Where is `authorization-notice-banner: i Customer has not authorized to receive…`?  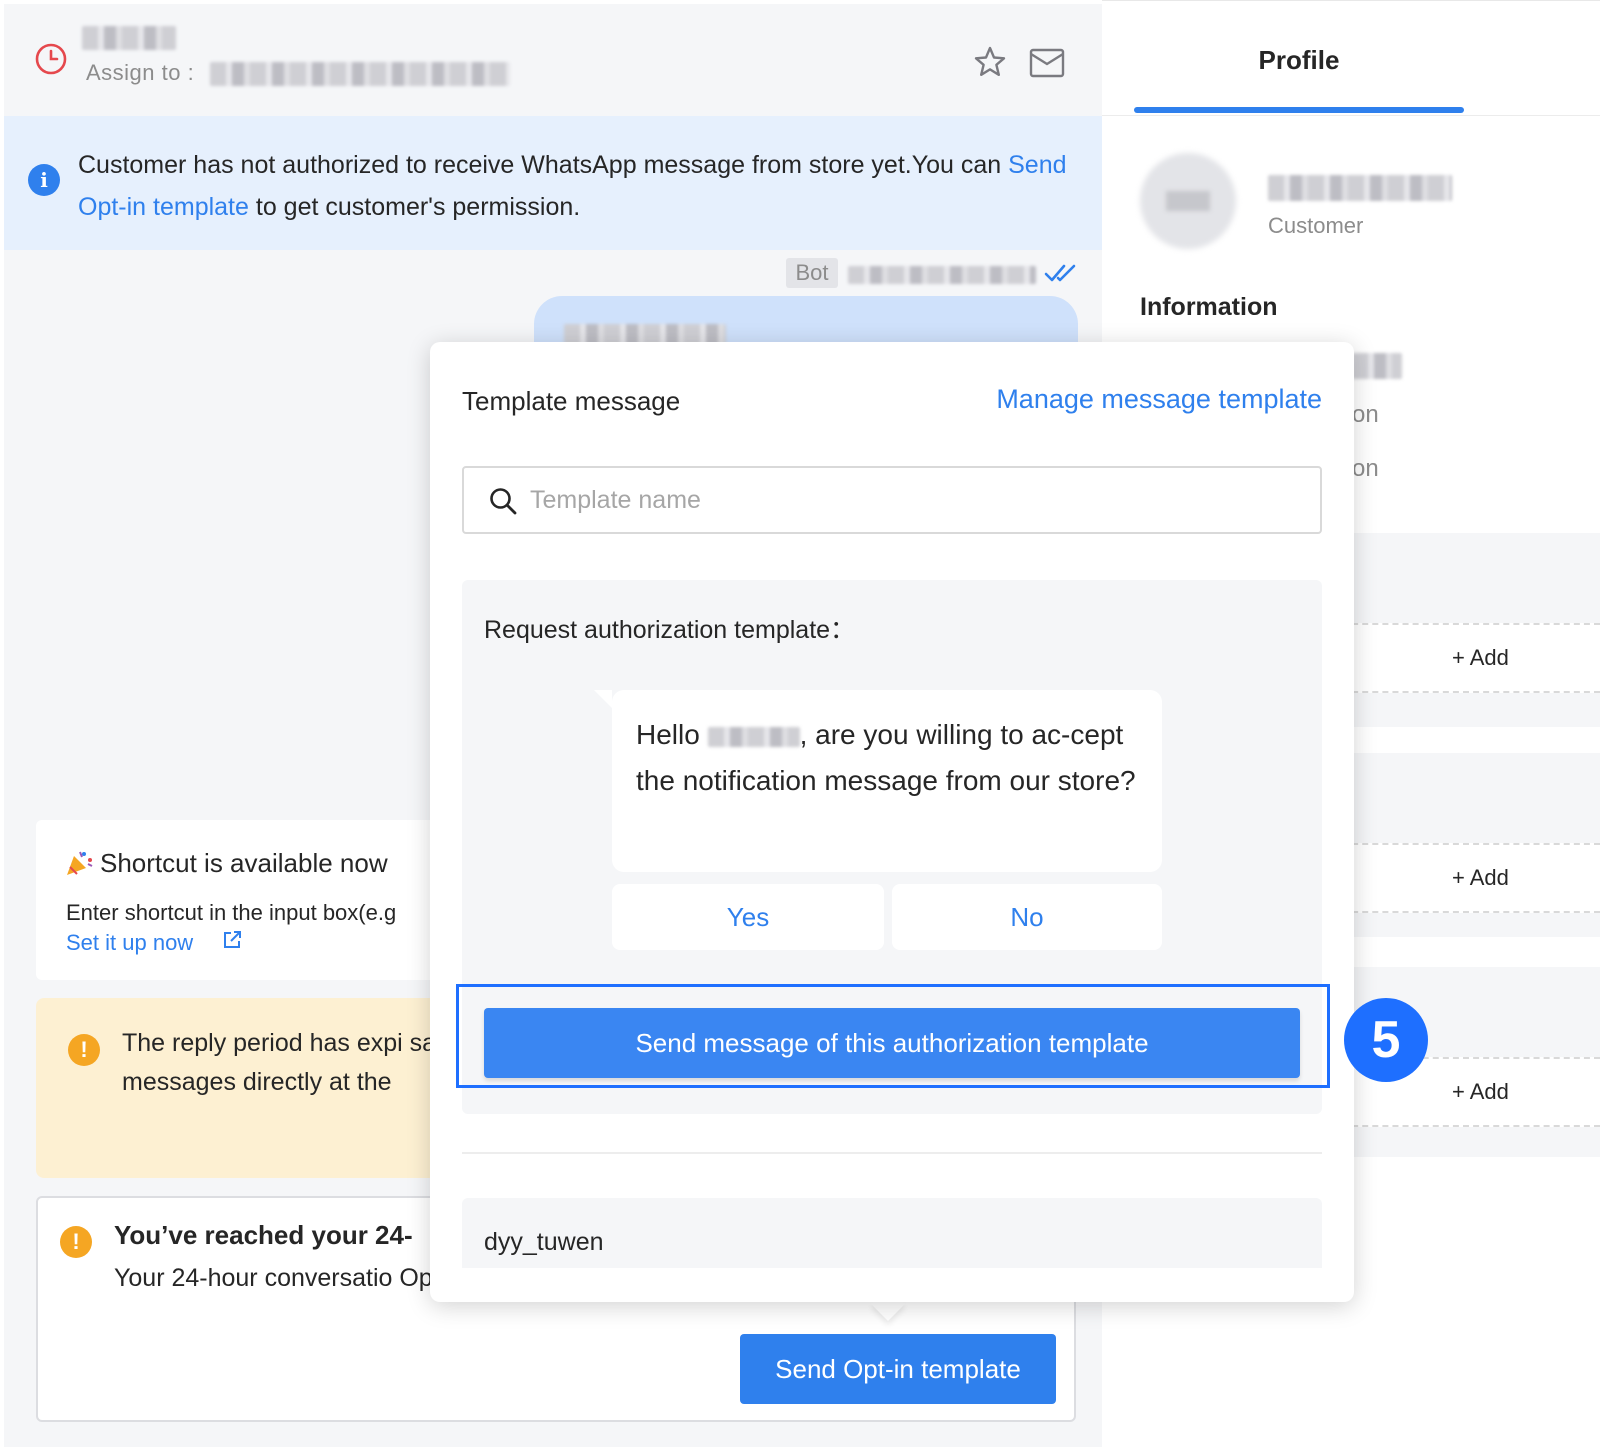
authorization-notice-banner: i Customer has not authorized to receive… is located at coordinates (553, 183).